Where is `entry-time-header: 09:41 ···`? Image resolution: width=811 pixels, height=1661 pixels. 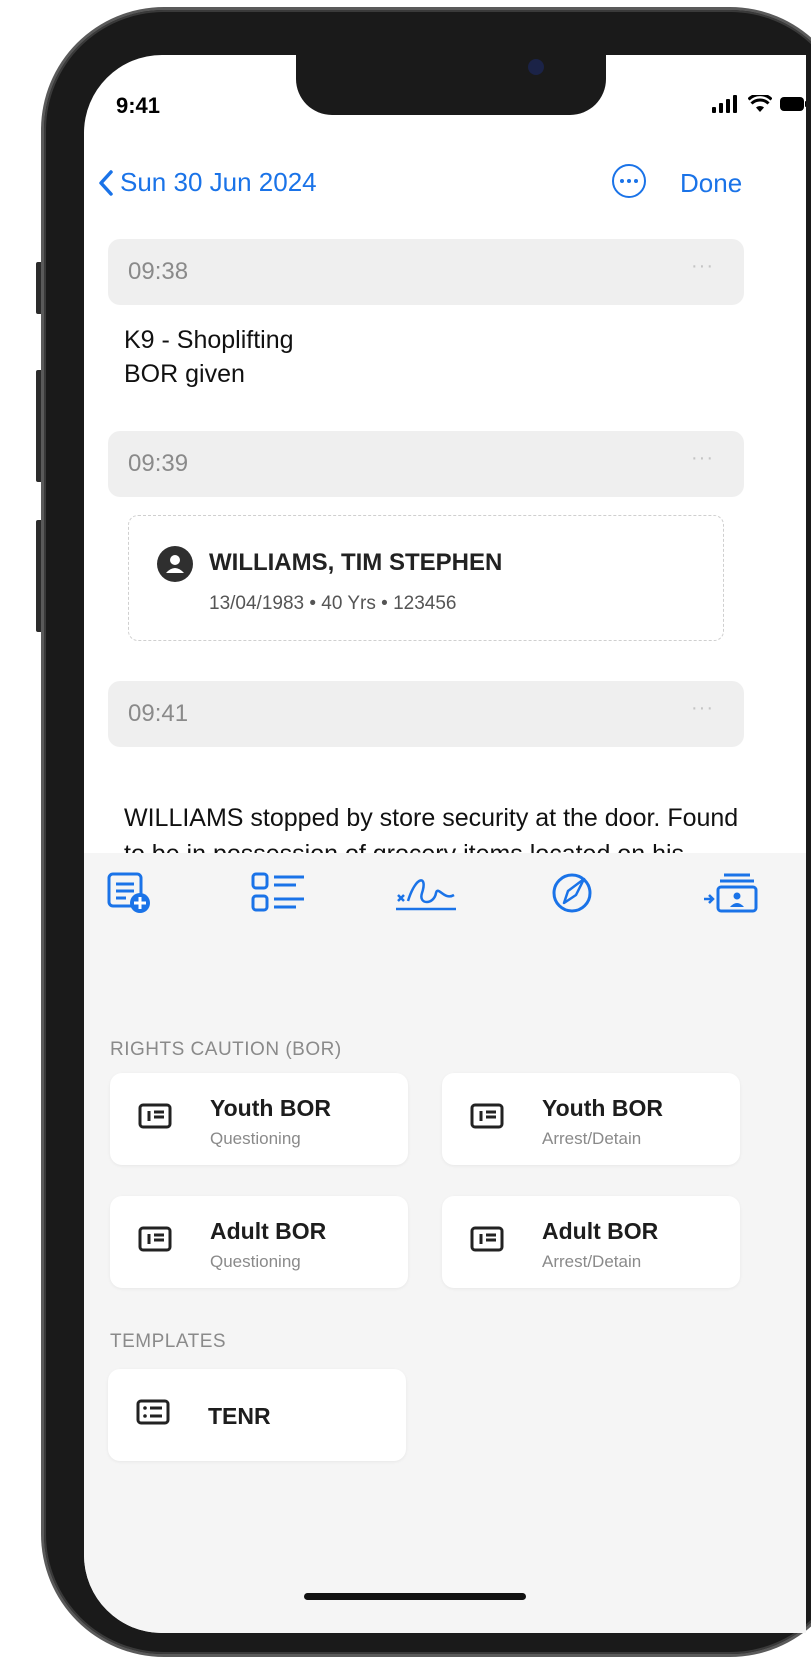 entry-time-header: 09:41 ··· is located at coordinates (426, 714).